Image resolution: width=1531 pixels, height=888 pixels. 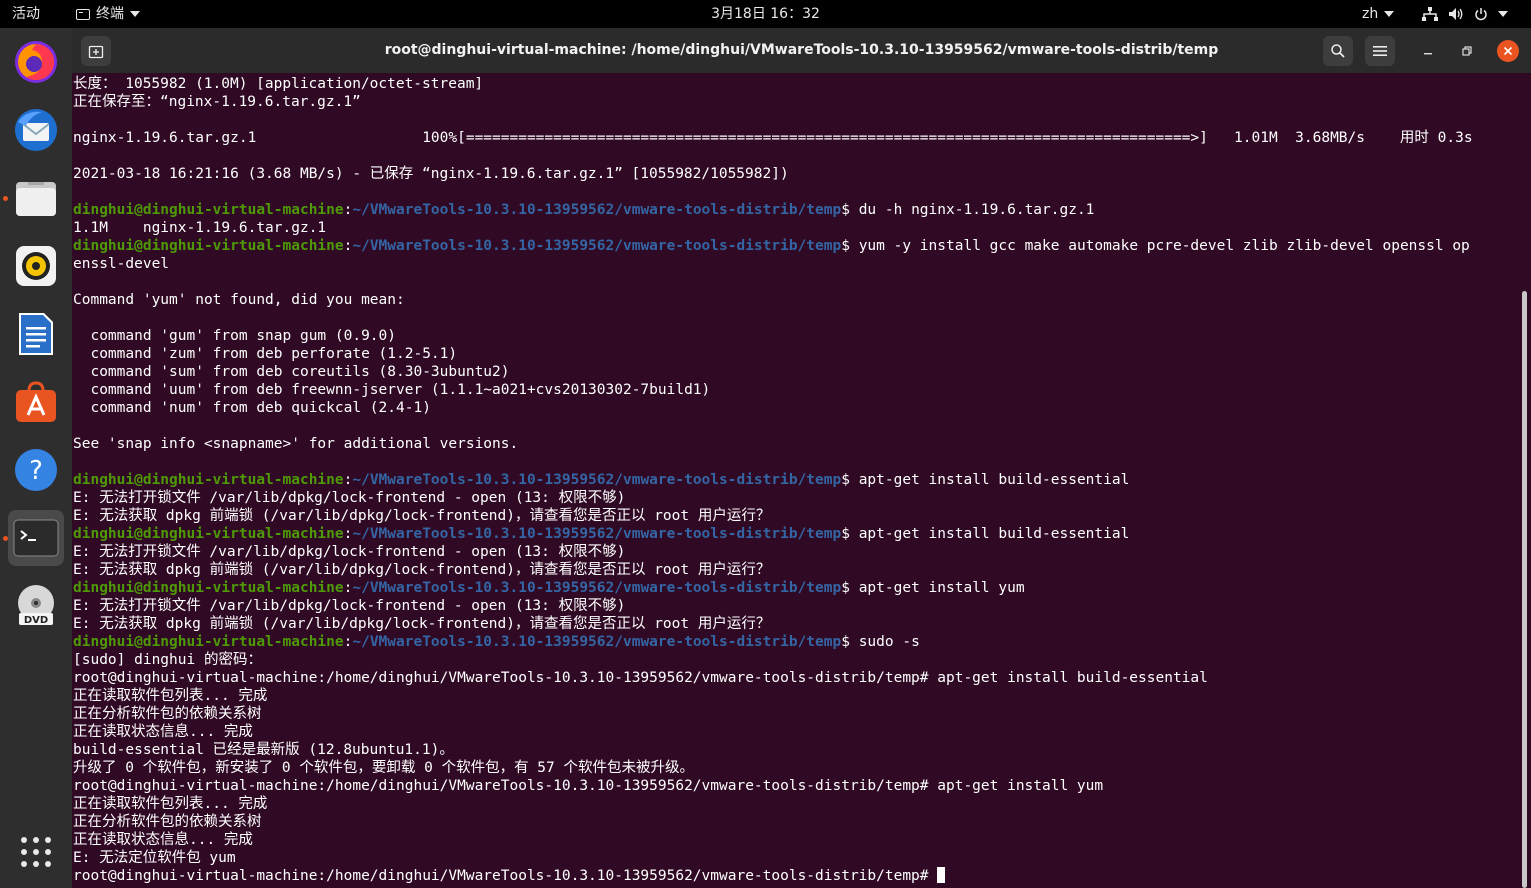 I want to click on dock: ? DVD, so click(x=36, y=458).